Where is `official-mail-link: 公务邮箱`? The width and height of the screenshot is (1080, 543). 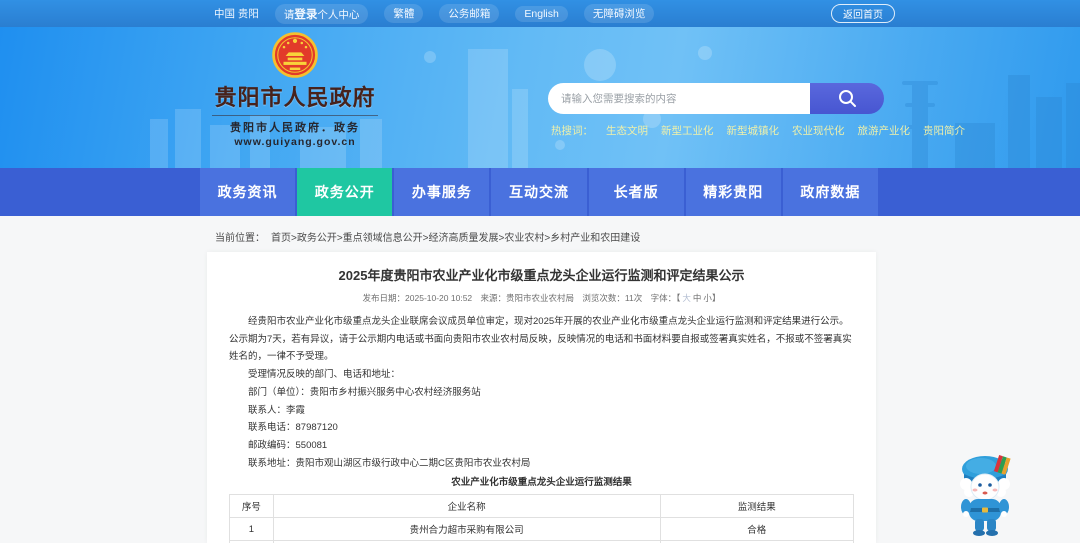
official-mail-link: 公务邮箱 is located at coordinates (469, 13).